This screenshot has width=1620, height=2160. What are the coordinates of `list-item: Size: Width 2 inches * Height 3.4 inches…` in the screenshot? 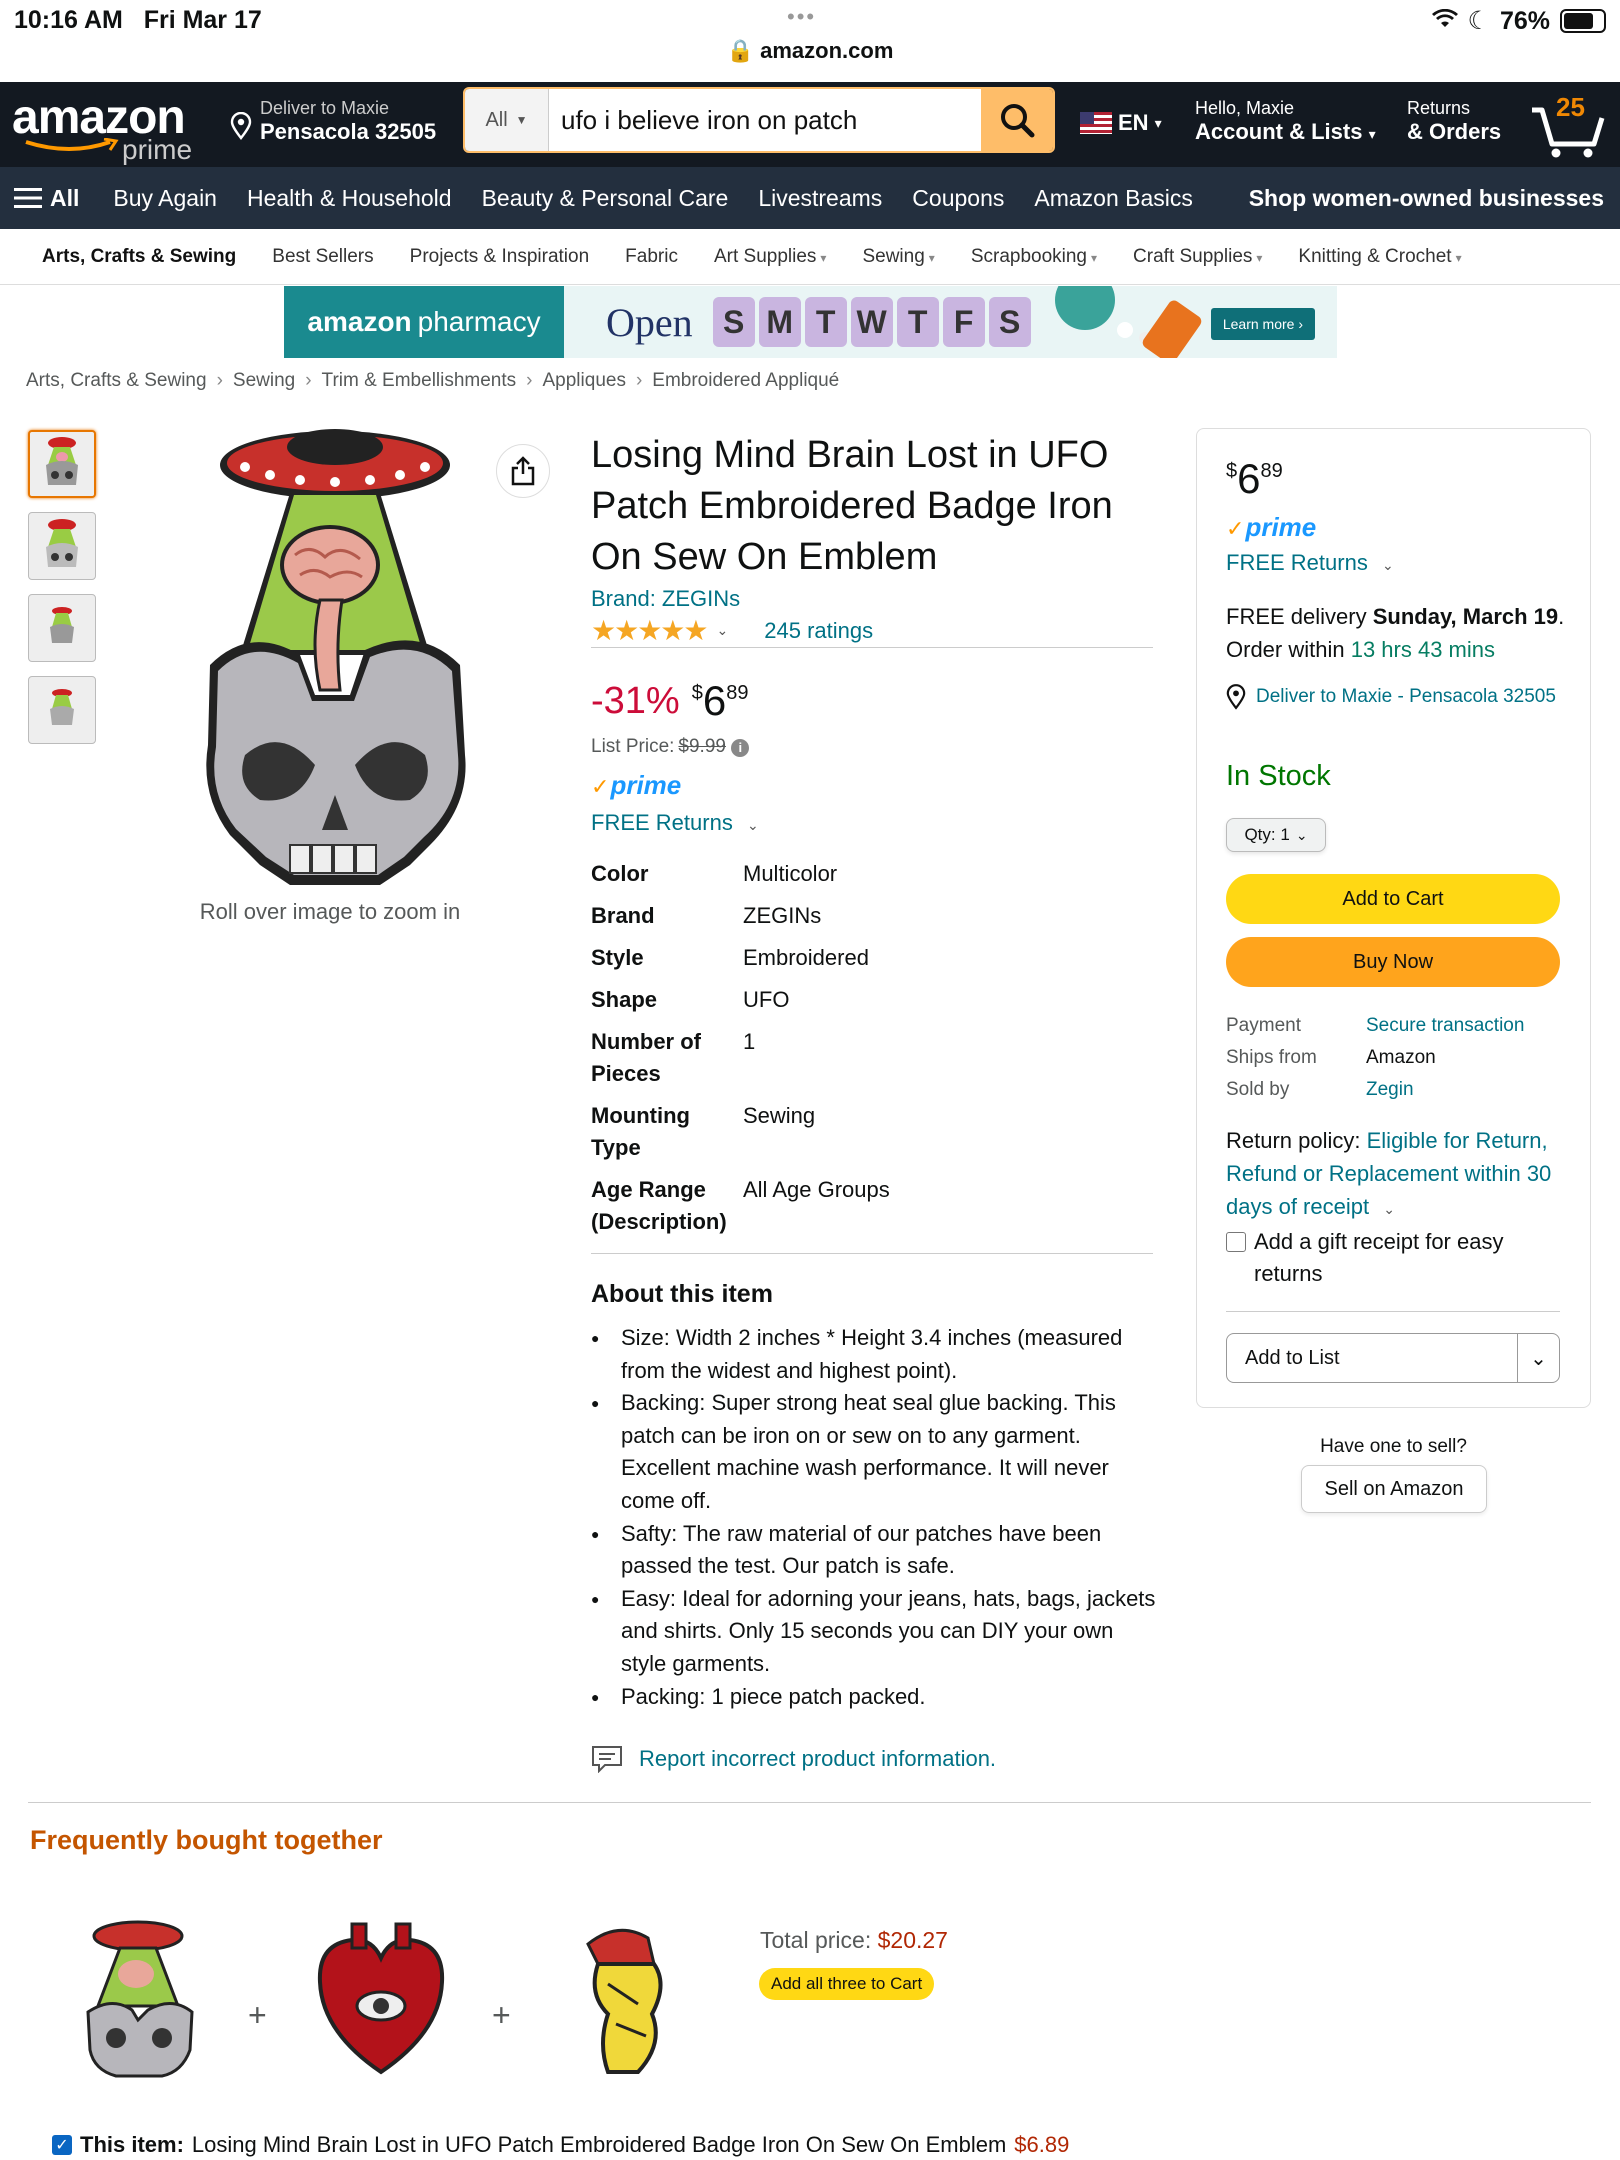 It's located at (873, 1354).